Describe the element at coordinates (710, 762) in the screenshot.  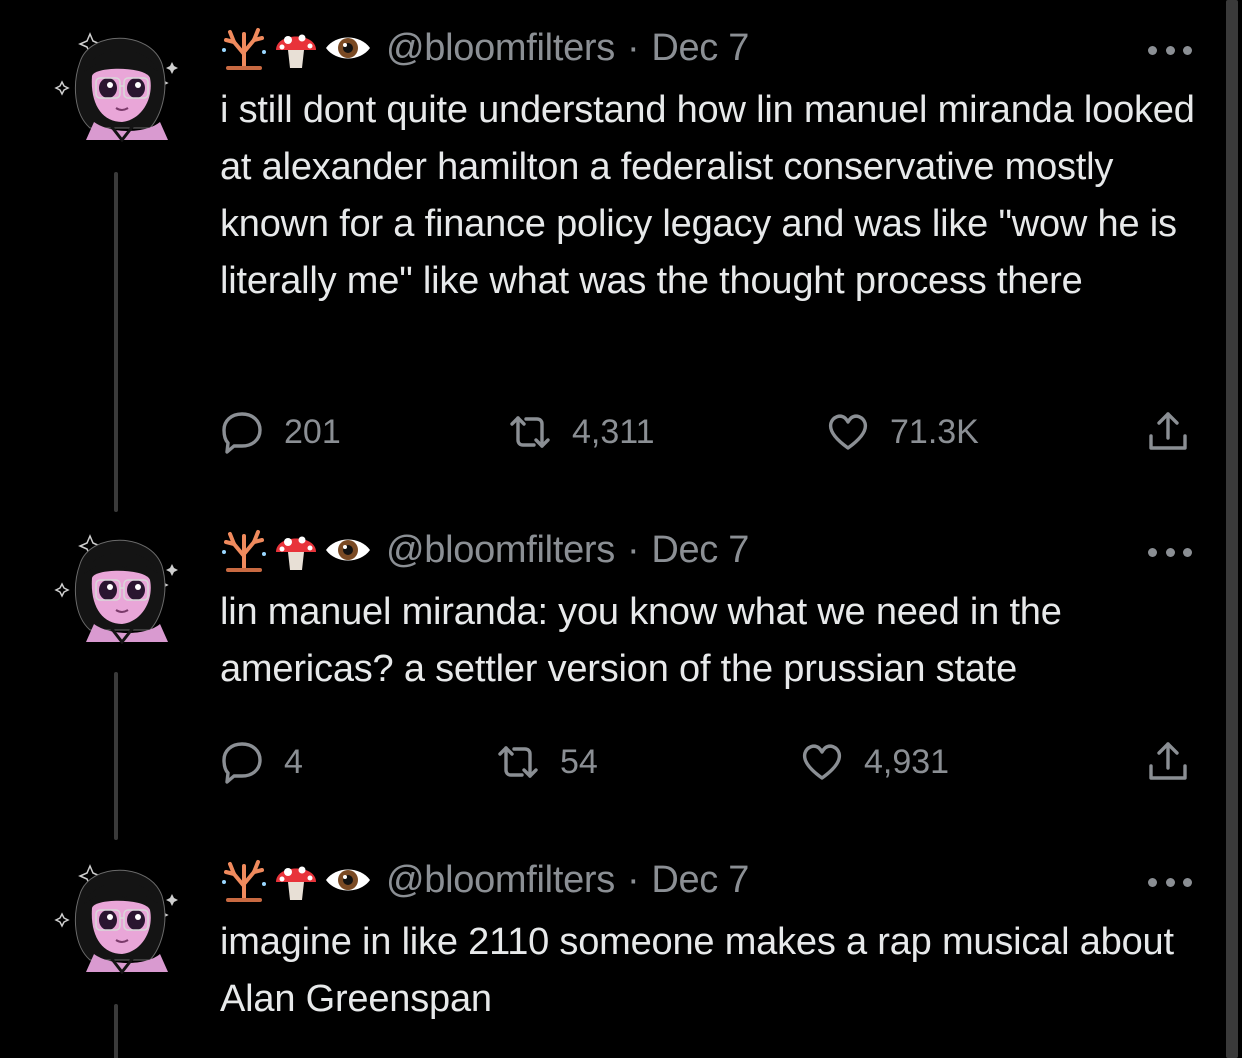
I see `tweet-actions: 4 54 4,931` at that location.